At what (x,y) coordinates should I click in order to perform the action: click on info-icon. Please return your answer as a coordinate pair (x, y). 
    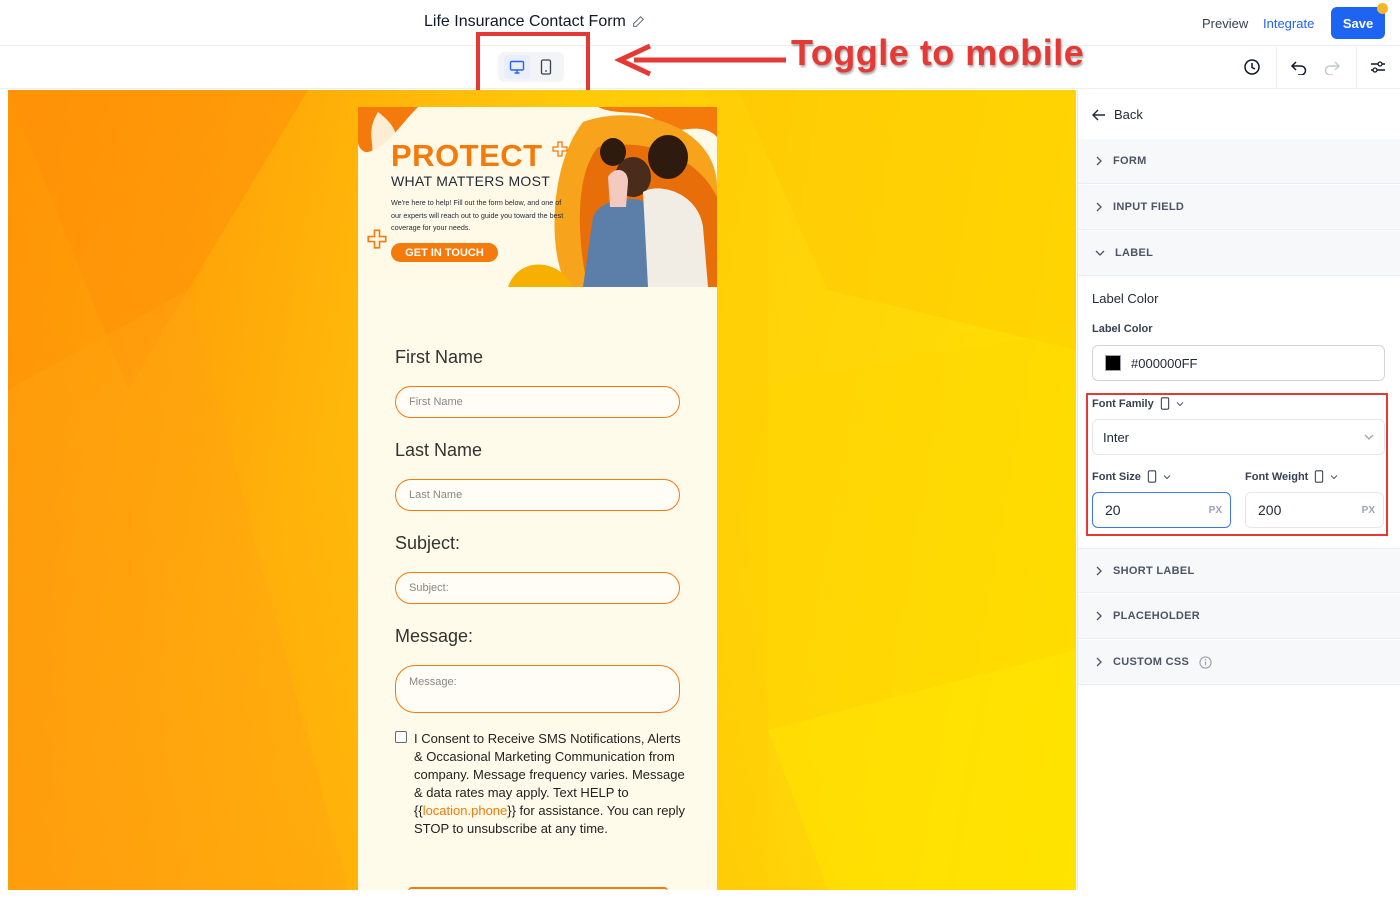
    Looking at the image, I should click on (1205, 662).